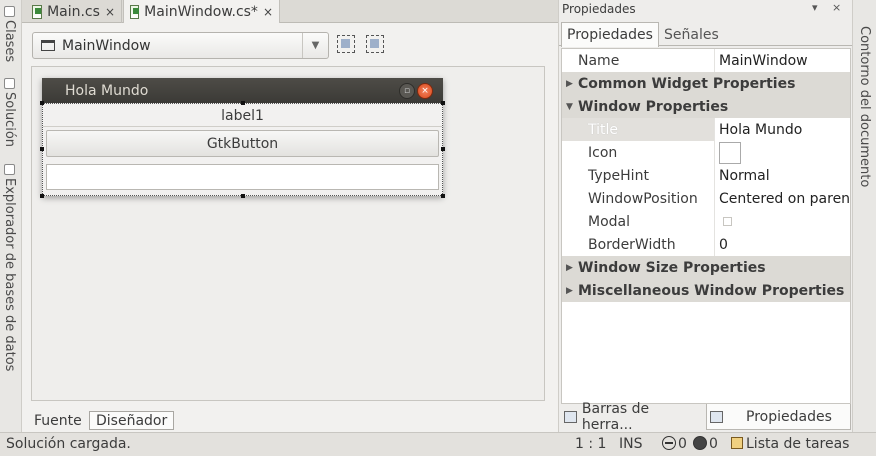  I want to click on warning-count: 0, so click(705, 444).